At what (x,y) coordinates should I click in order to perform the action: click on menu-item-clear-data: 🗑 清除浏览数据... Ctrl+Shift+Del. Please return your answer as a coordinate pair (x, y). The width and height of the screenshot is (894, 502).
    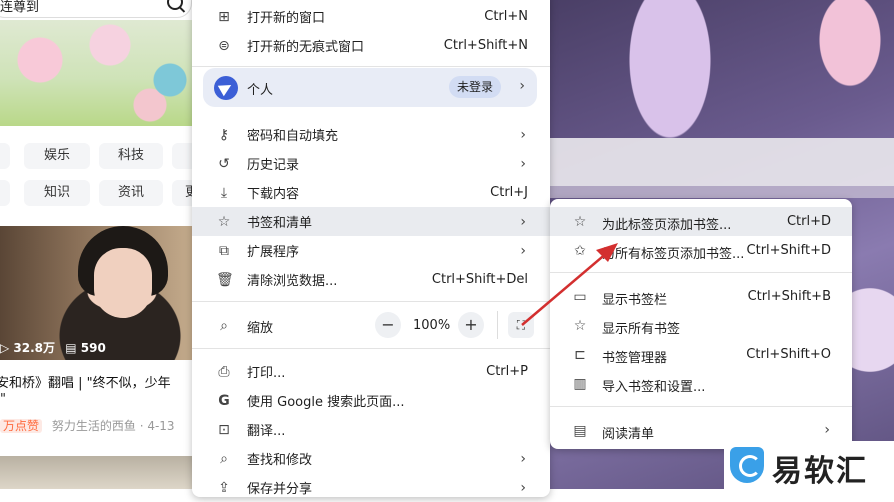
    Looking at the image, I should click on (371, 279).